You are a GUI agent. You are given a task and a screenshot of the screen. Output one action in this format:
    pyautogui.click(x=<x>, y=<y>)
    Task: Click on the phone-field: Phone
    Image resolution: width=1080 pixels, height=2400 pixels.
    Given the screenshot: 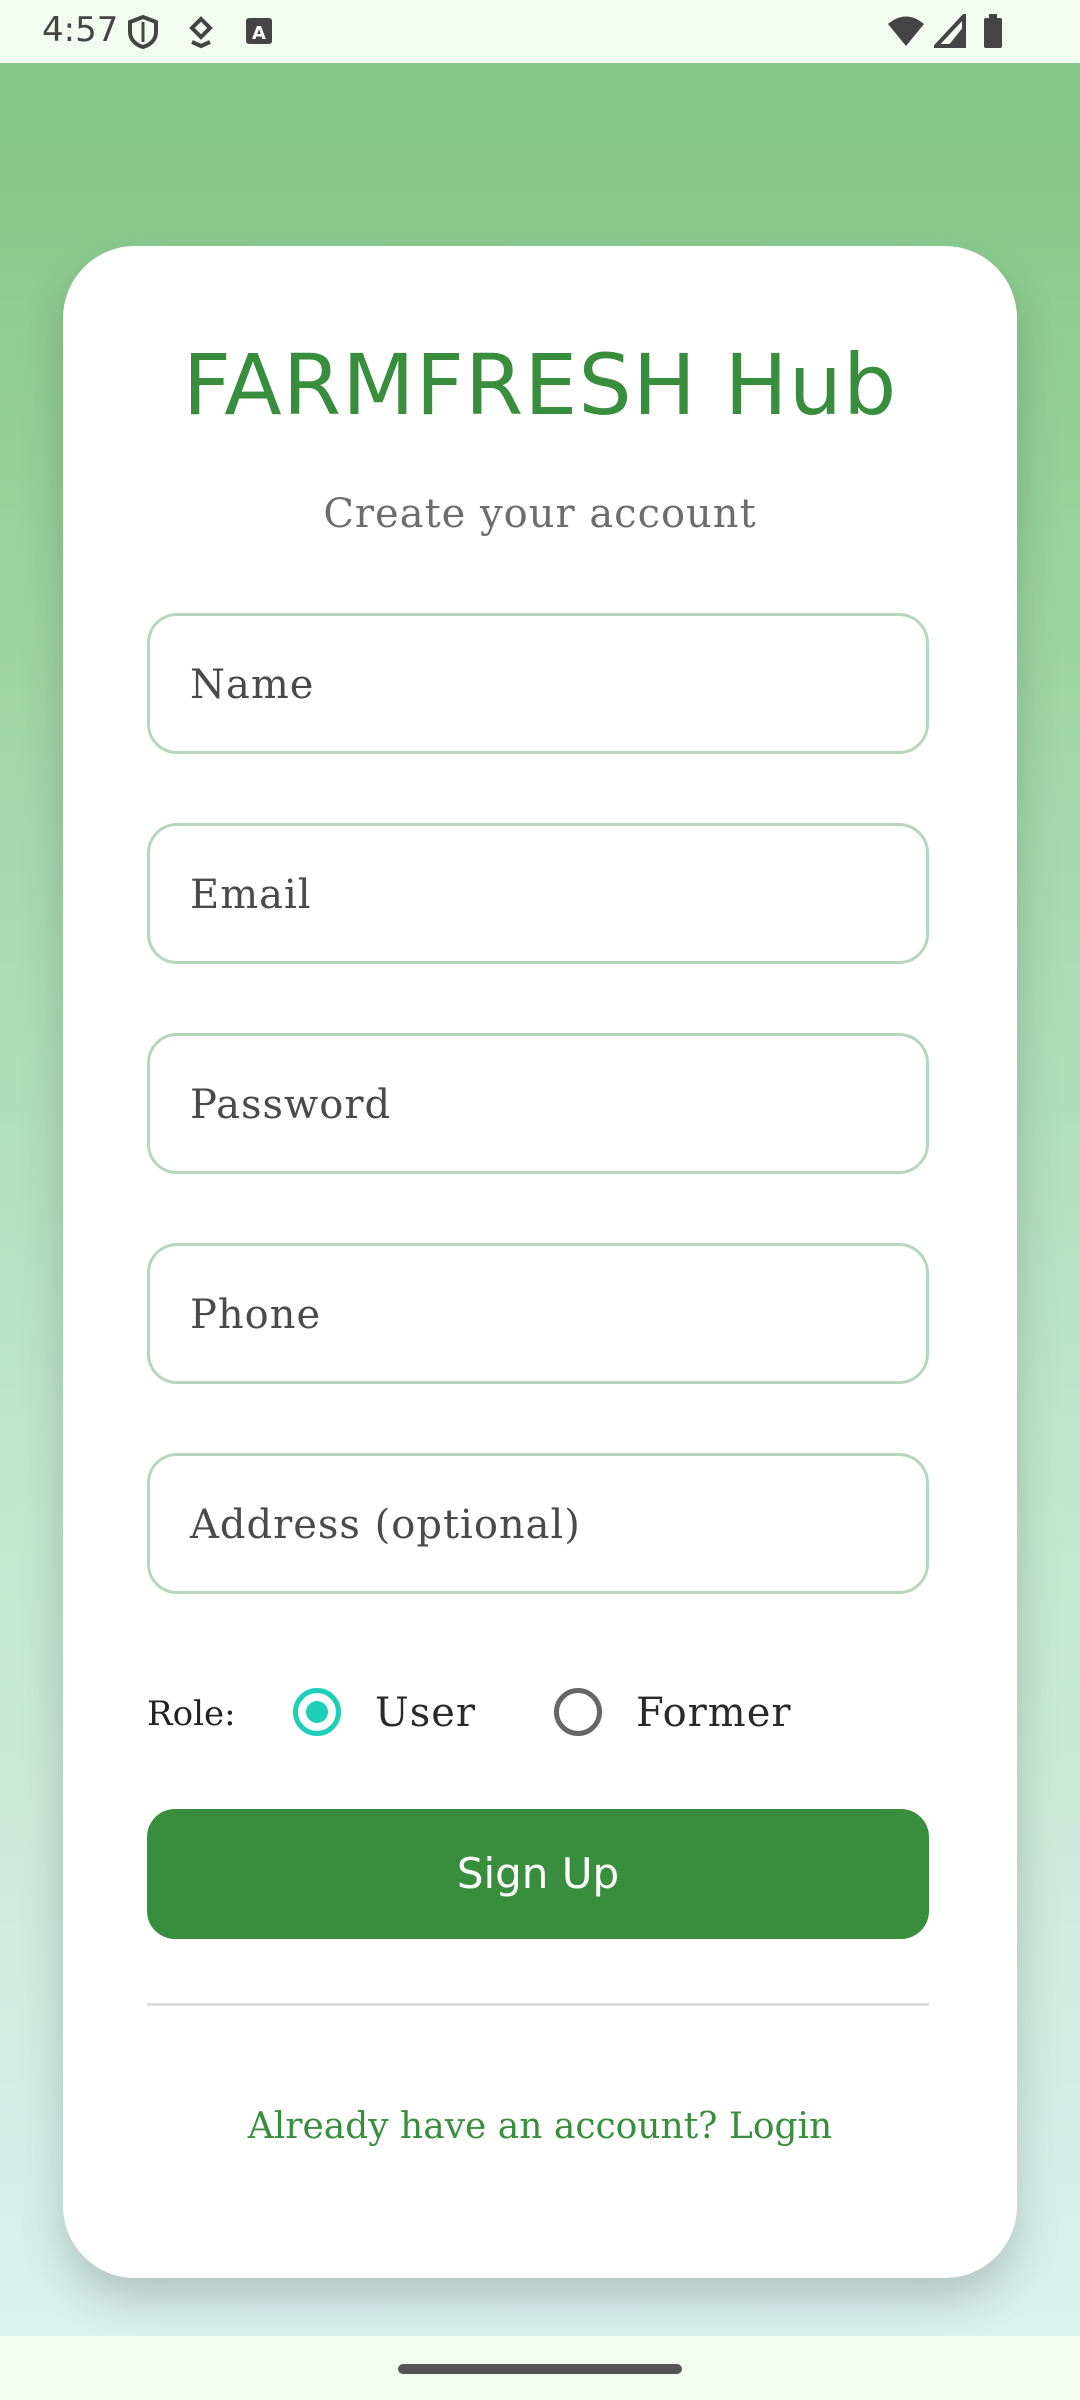 What is the action you would take?
    pyautogui.click(x=538, y=1313)
    